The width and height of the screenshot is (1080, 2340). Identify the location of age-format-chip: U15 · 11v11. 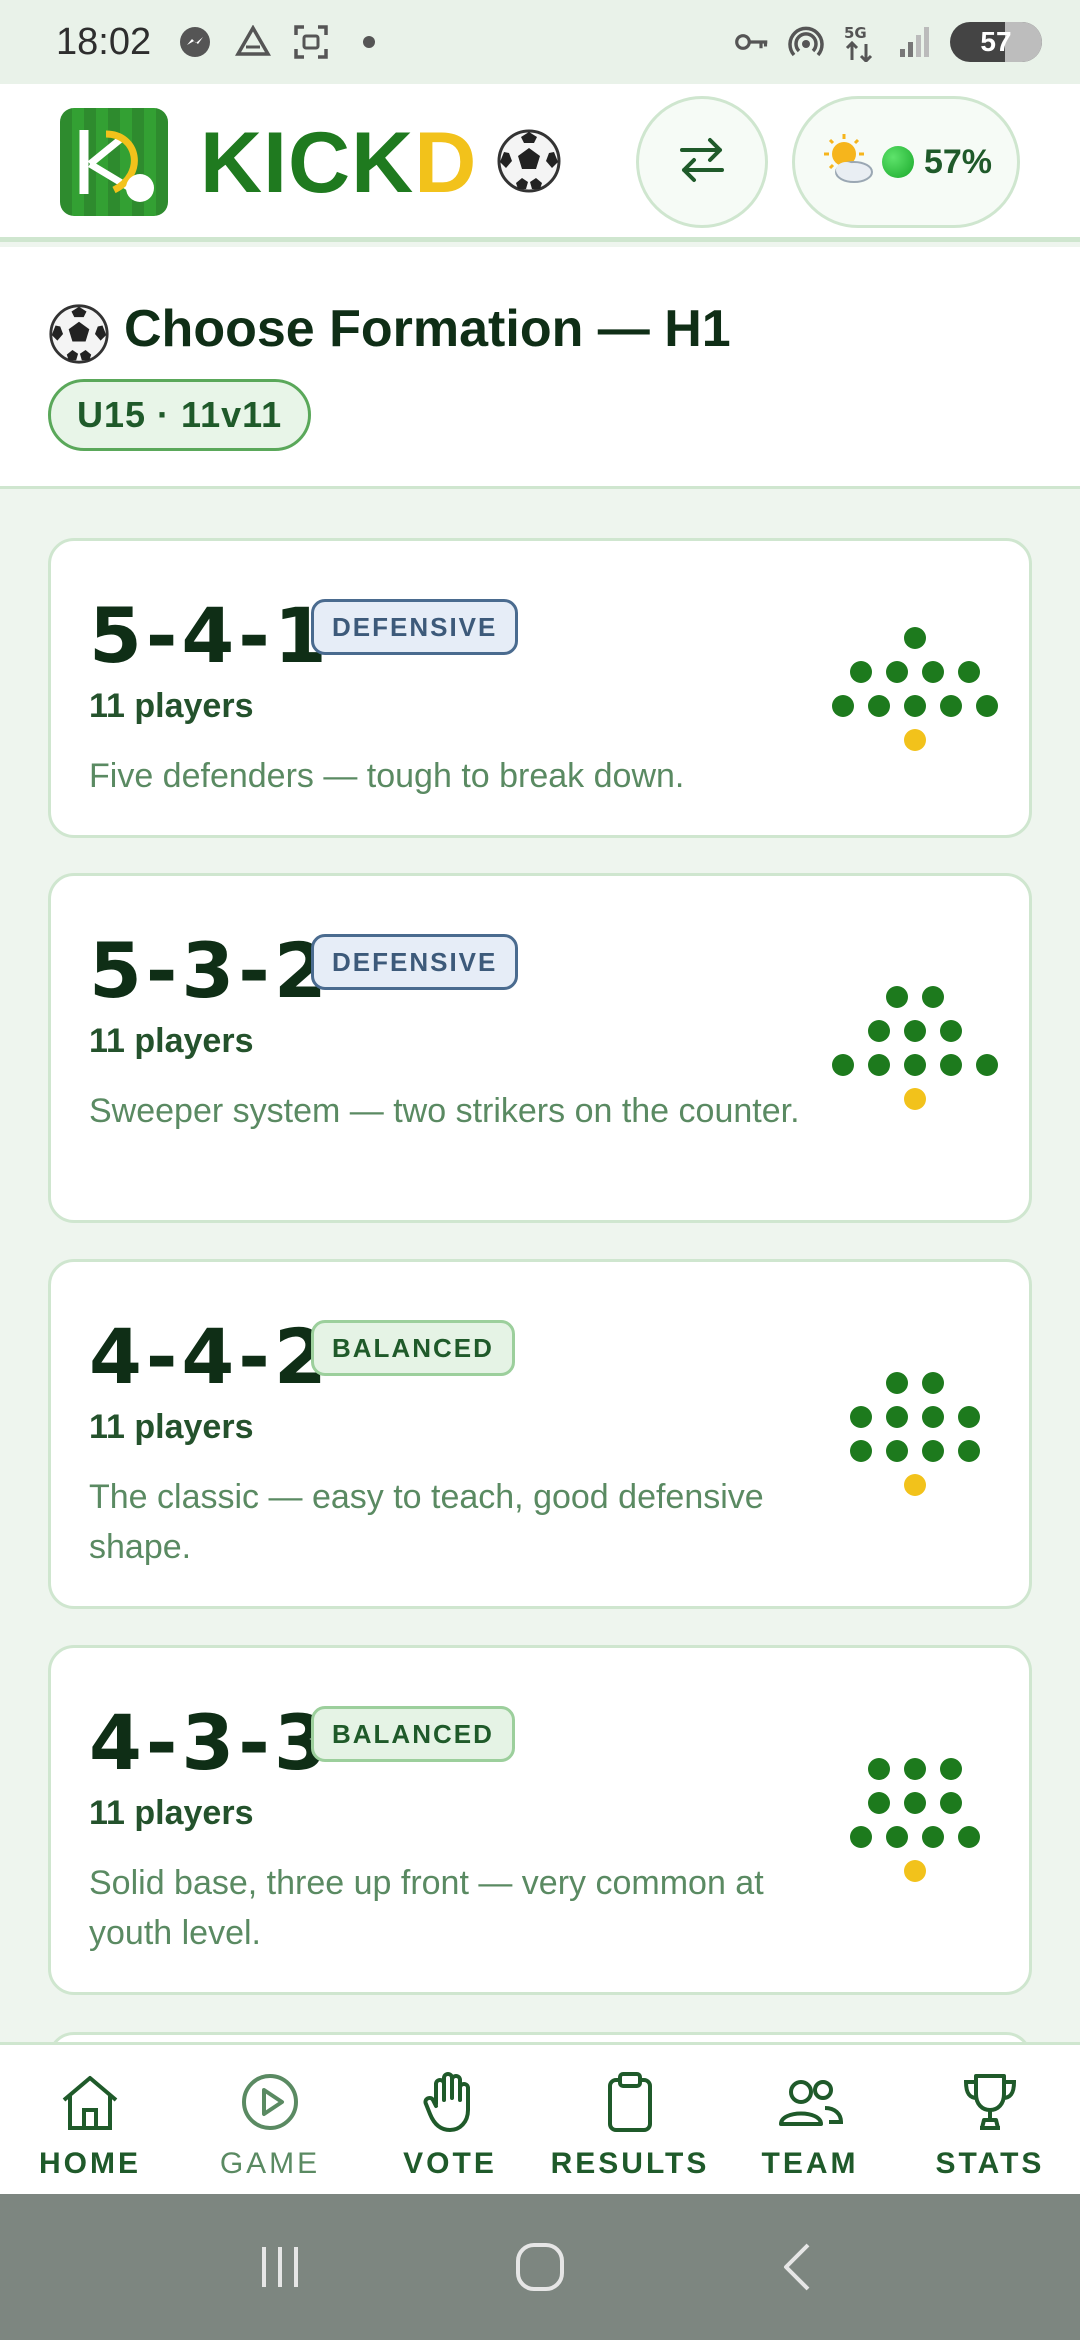
(180, 415).